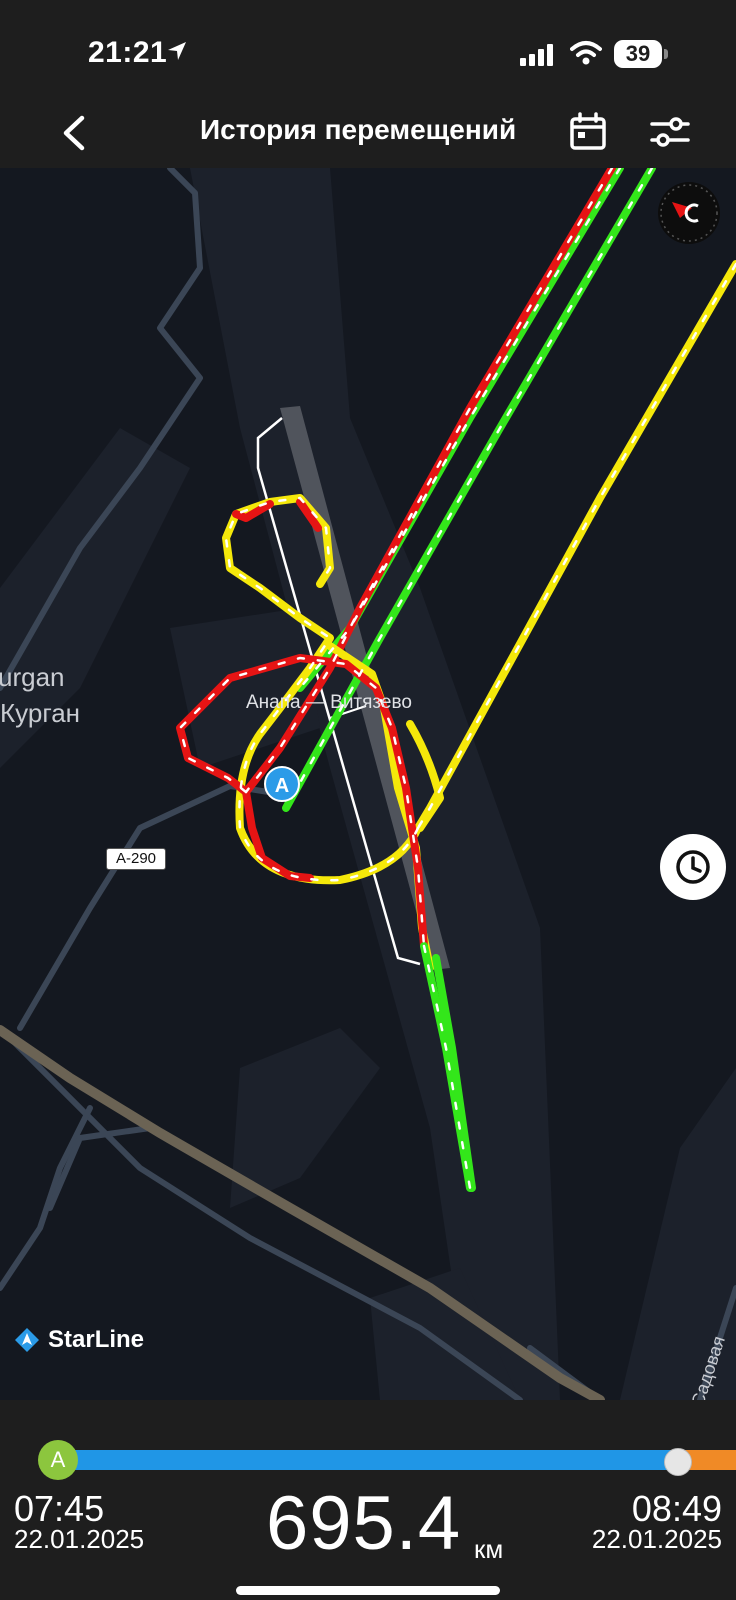 The height and width of the screenshot is (1600, 736). What do you see at coordinates (489, 1549) in the screenshot?
I see `distance-unit: км` at bounding box center [489, 1549].